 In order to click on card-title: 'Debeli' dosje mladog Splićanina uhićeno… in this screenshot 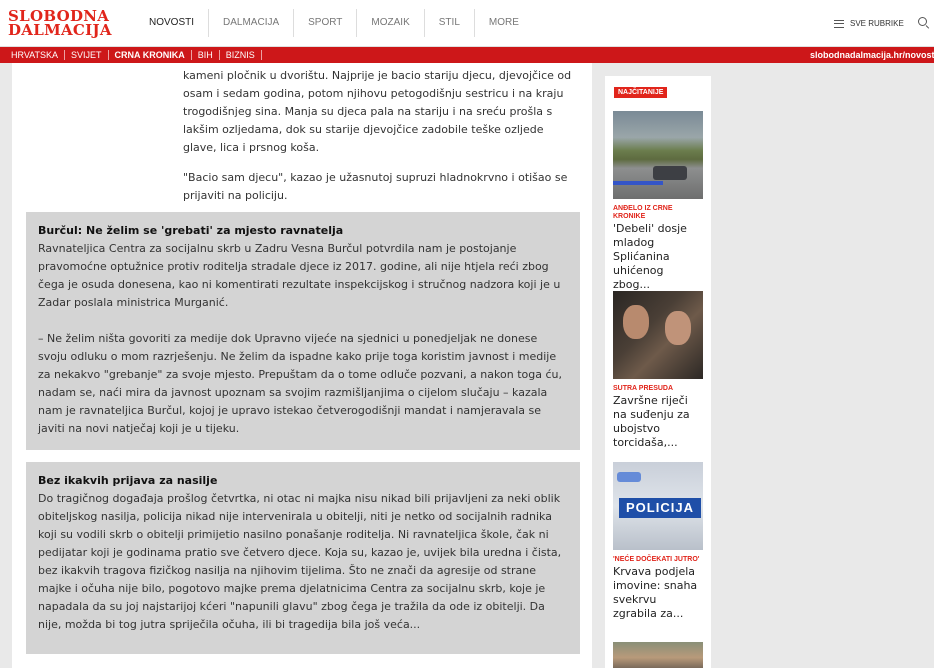, I will do `click(658, 257)`.